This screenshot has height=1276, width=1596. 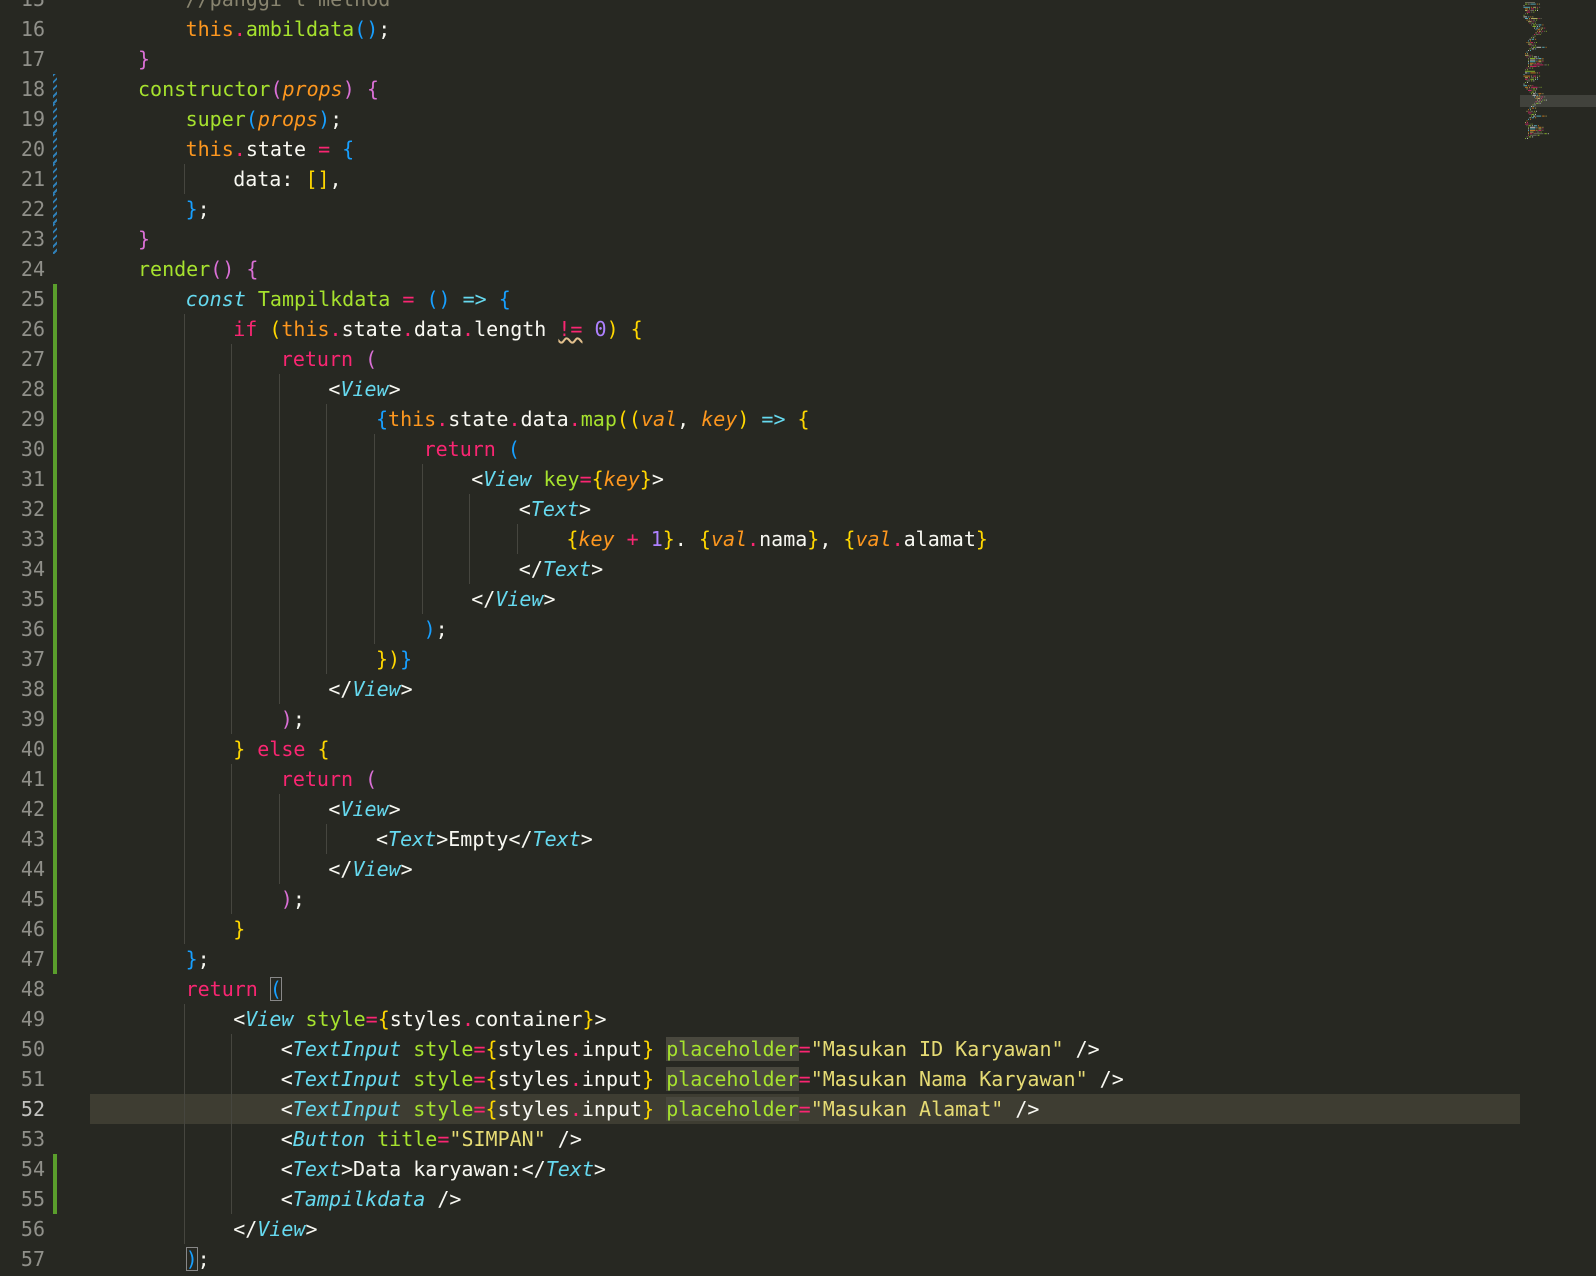 What do you see at coordinates (760, 119) in the screenshot?
I see `code-line: 19 super(props);` at bounding box center [760, 119].